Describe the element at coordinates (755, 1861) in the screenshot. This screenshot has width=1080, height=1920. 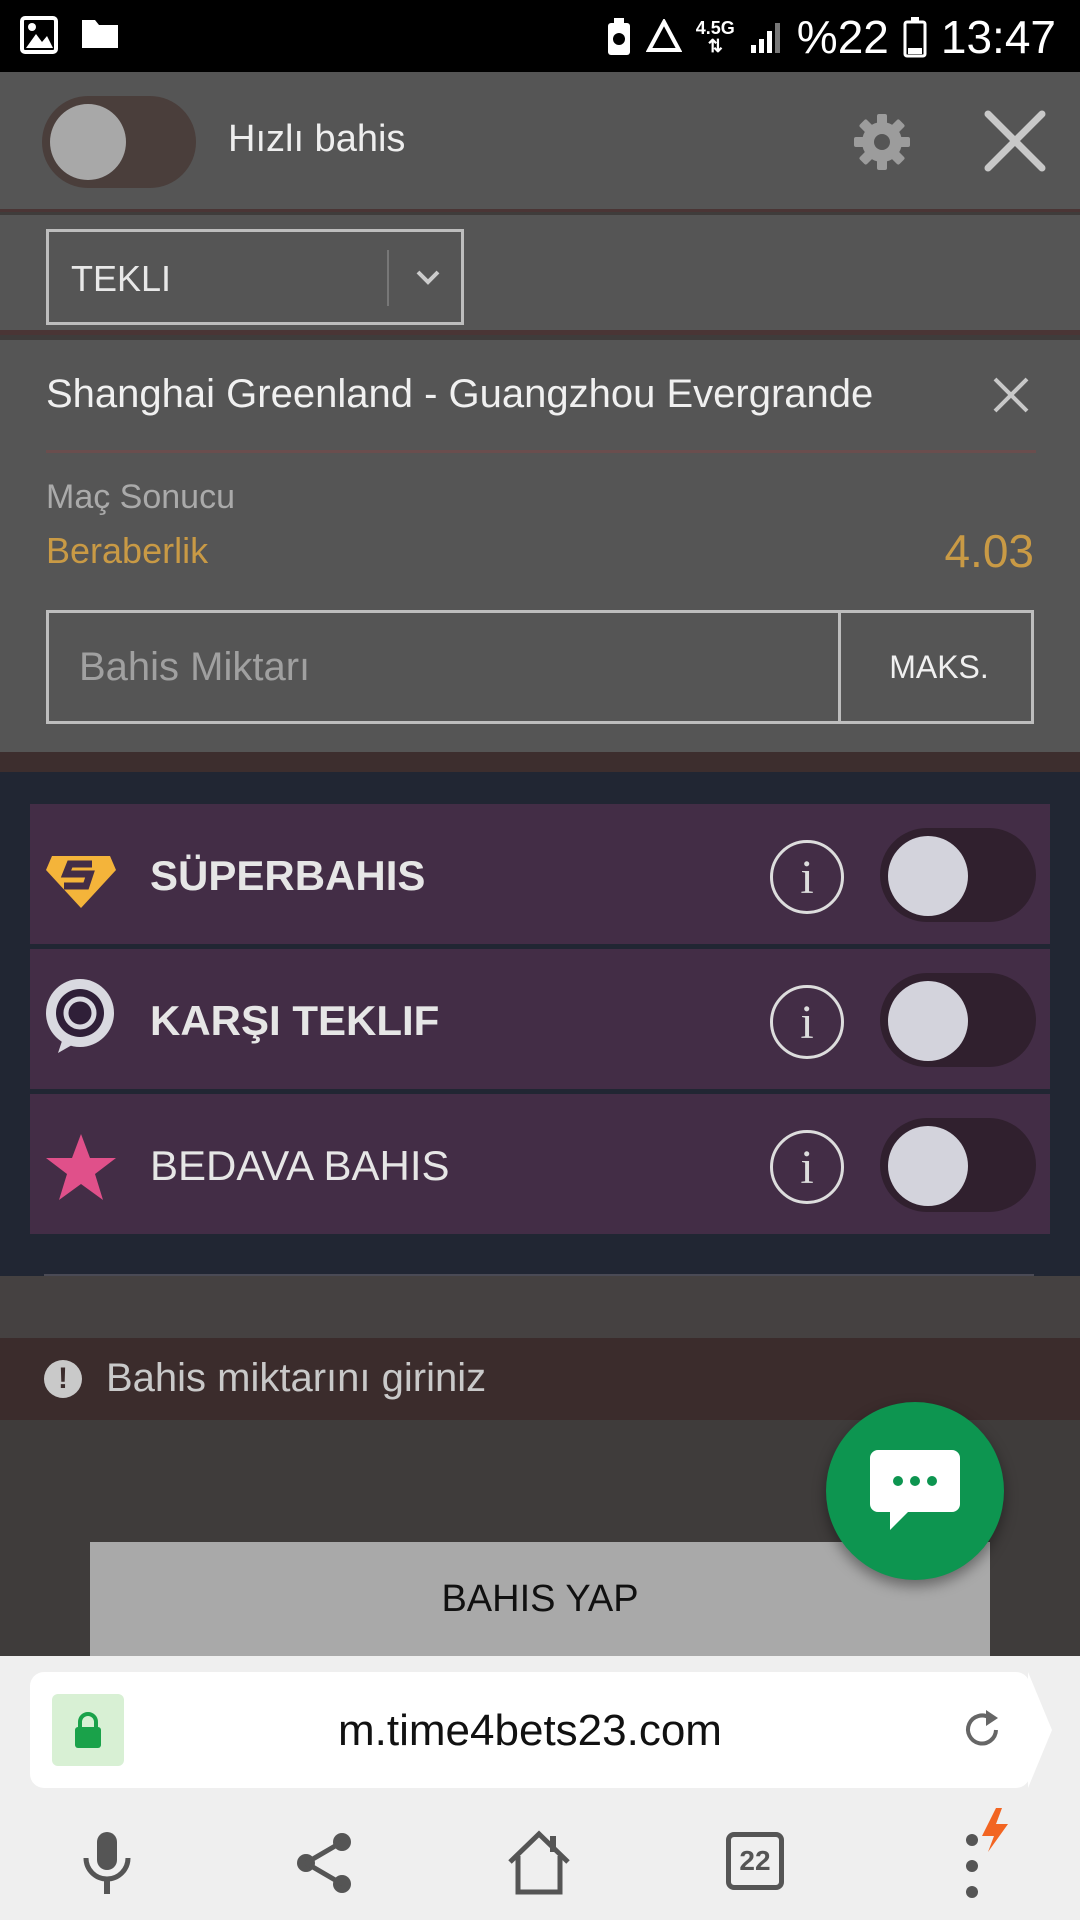
I see `tabs-button: 22` at that location.